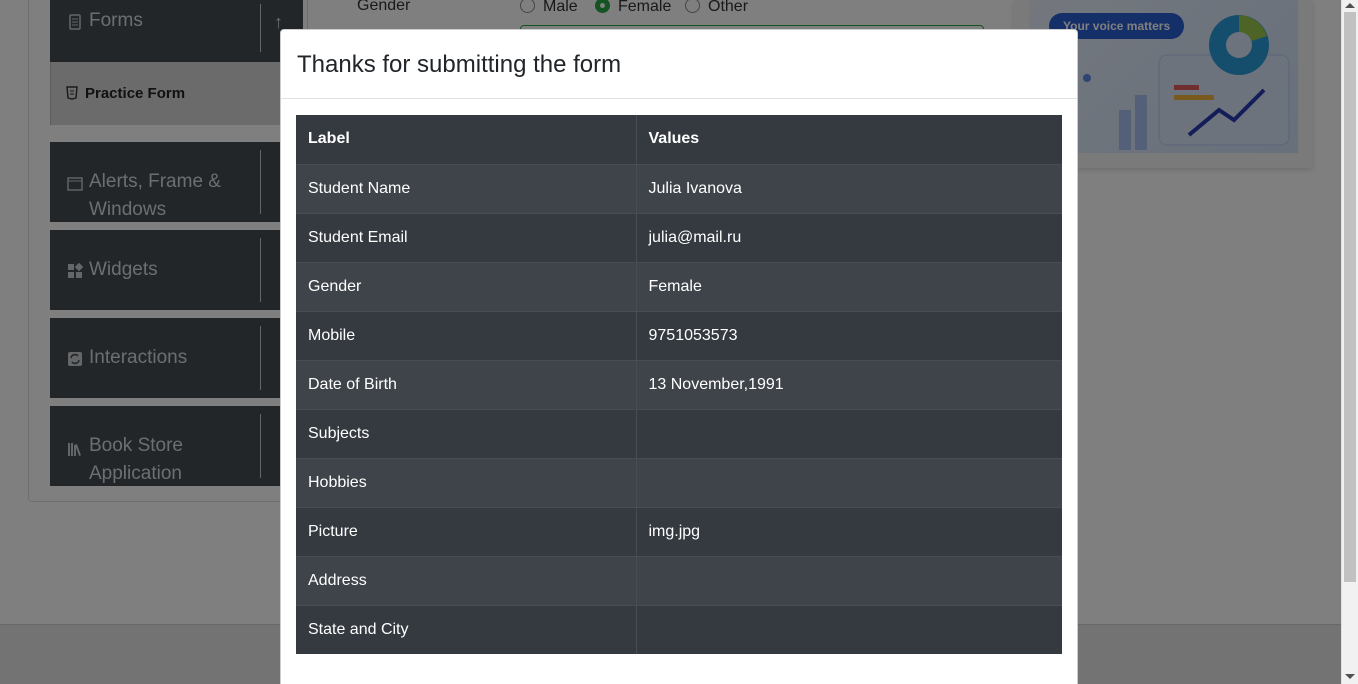 This screenshot has height=684, width=1358. I want to click on table-row: Subjects, so click(679, 433).